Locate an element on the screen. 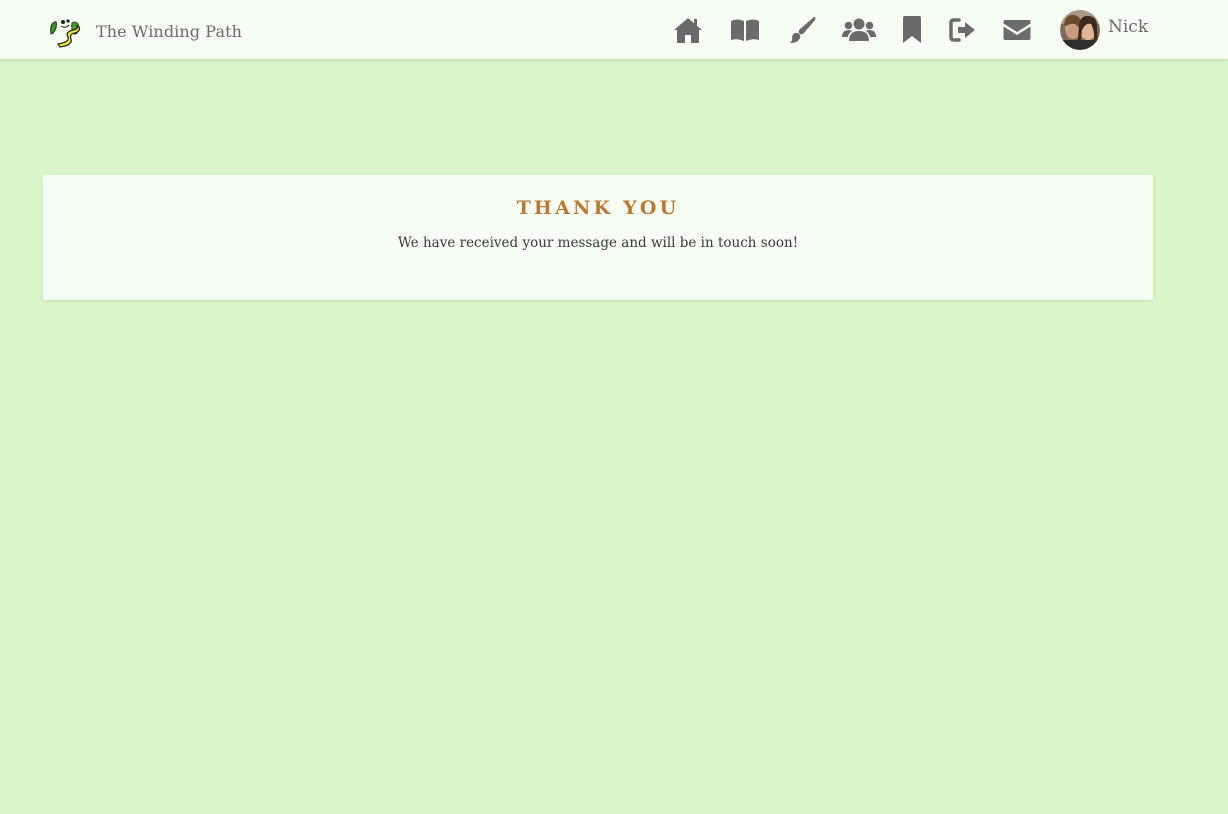 The width and height of the screenshot is (1228, 814). brand-name: The Winding Path is located at coordinates (169, 31).